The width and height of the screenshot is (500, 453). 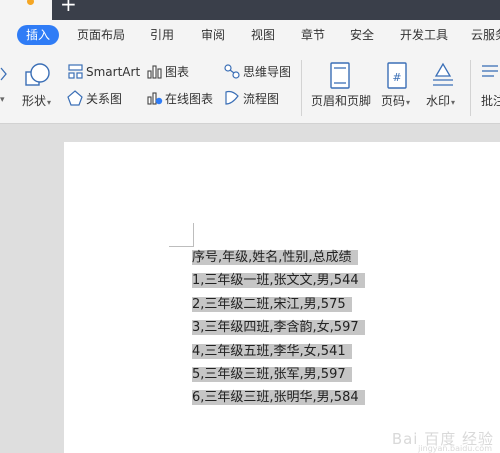 I want to click on shapes-icon, so click(x=37, y=74).